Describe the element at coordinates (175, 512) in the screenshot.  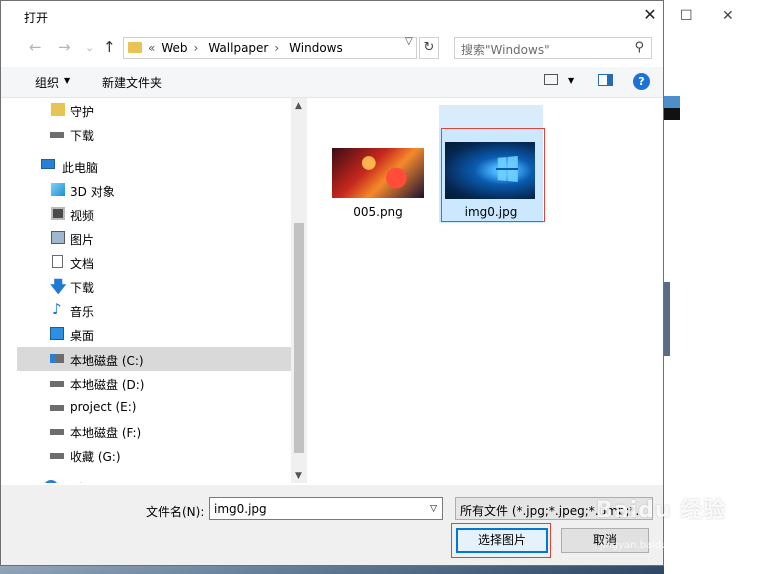
I see `filename-label: 文件名(N):` at that location.